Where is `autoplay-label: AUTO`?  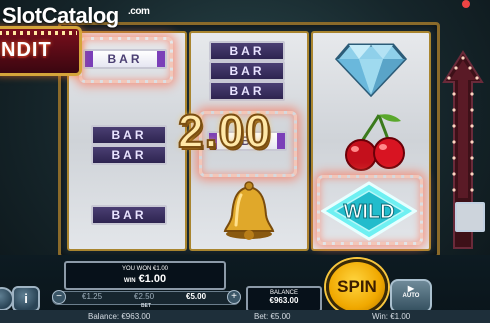 autoplay-label: AUTO is located at coordinates (411, 296).